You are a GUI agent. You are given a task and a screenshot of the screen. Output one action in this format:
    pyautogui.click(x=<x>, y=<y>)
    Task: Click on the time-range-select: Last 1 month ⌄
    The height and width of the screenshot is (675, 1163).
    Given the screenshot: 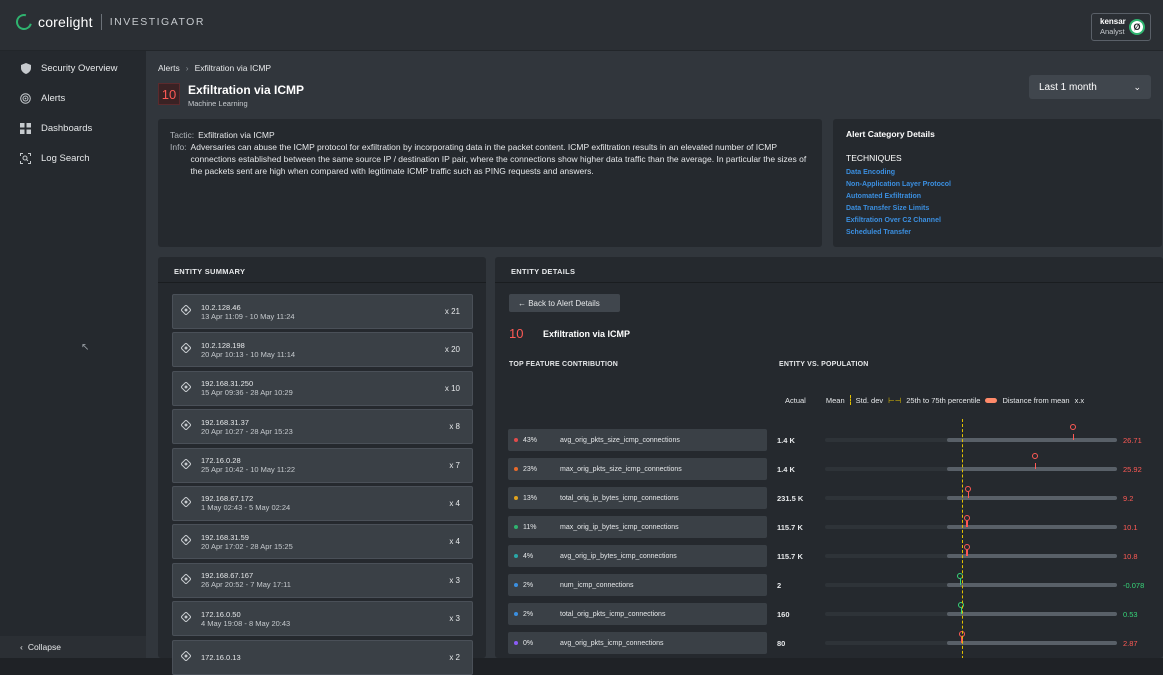 What is the action you would take?
    pyautogui.click(x=1090, y=87)
    